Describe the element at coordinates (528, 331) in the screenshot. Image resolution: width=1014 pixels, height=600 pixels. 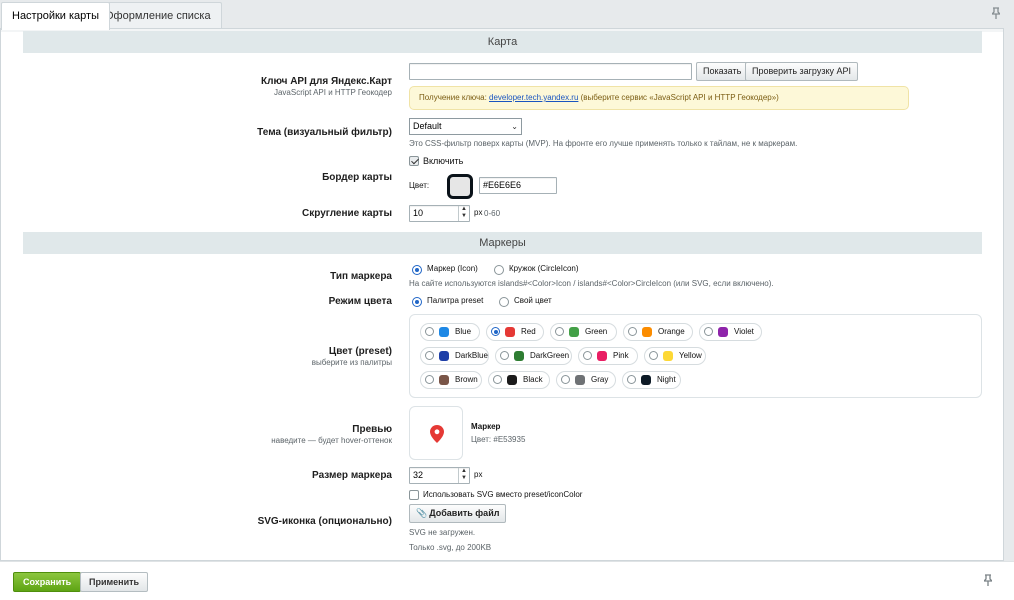
I see `preset-color-name: Red` at that location.